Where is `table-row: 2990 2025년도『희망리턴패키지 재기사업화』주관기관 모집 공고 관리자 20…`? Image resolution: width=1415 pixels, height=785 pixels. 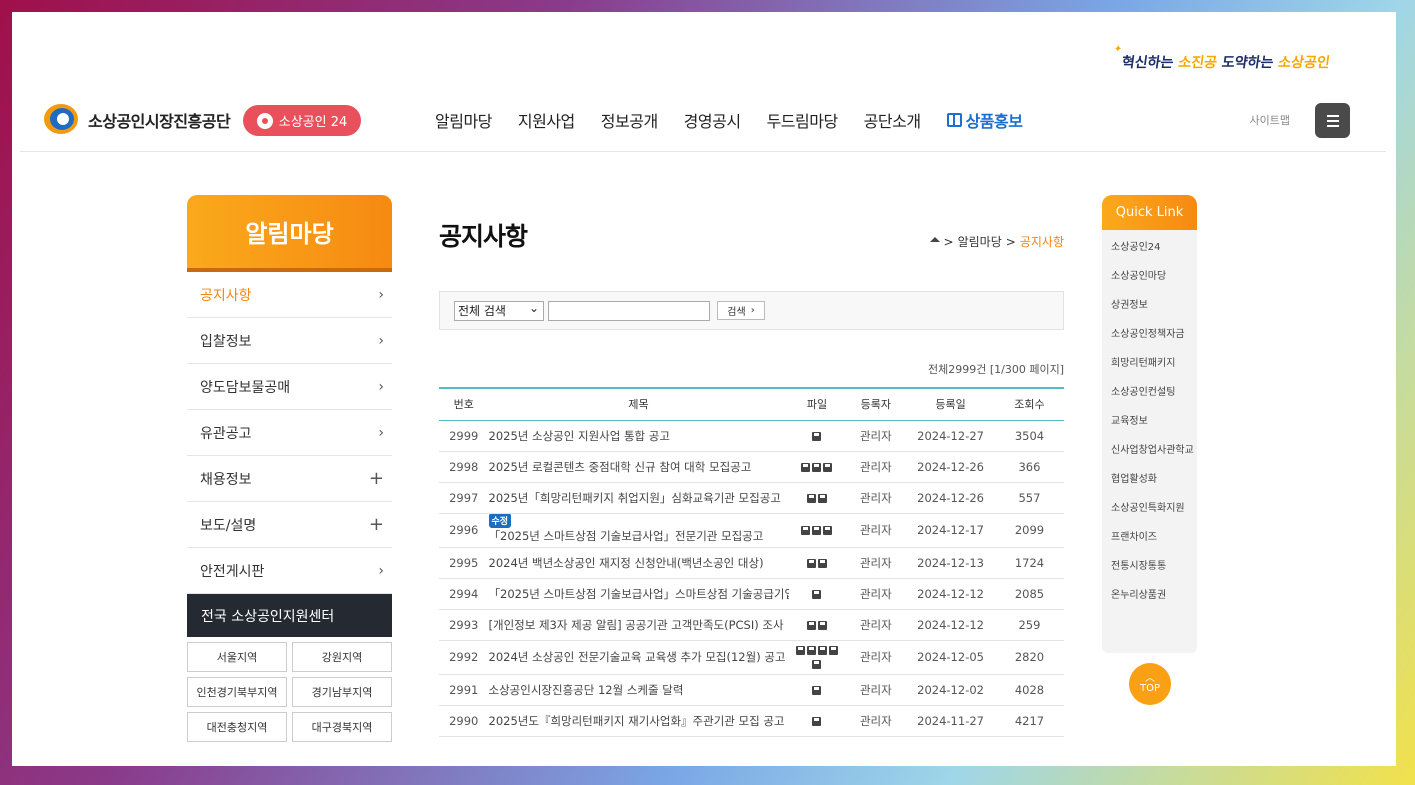
table-row: 2990 2025년도『희망리턴패키지 재기사업화』주관기관 모집 공고 관리자 20… is located at coordinates (751, 721).